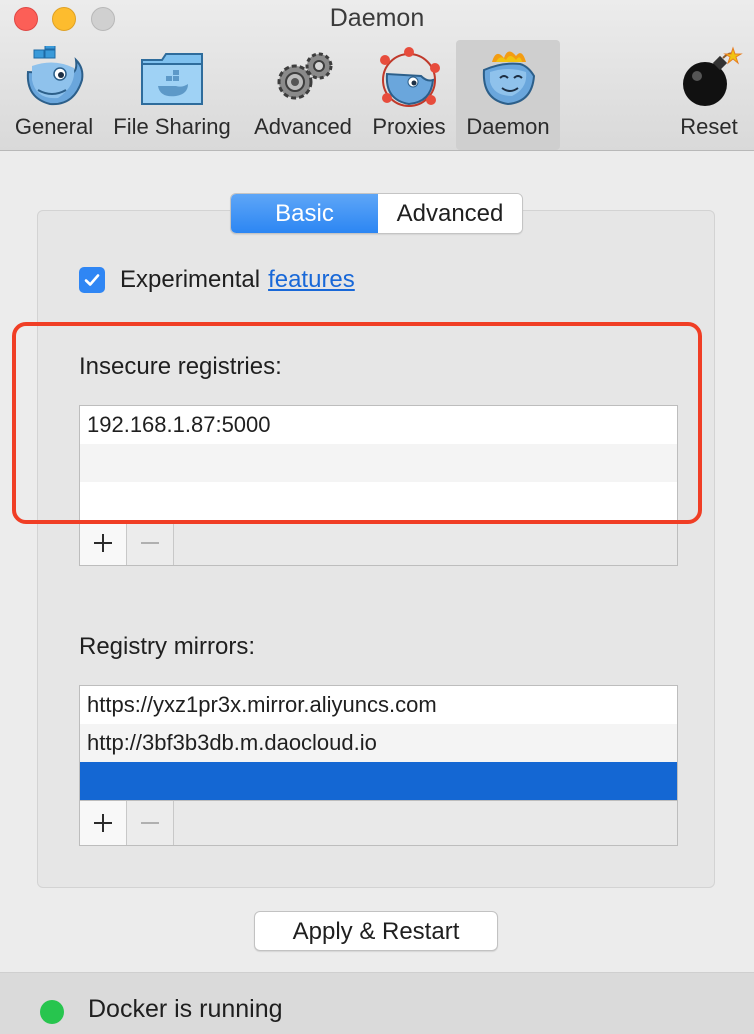 The height and width of the screenshot is (1034, 754). What do you see at coordinates (378, 781) in the screenshot?
I see `list-item-selected-empty` at bounding box center [378, 781].